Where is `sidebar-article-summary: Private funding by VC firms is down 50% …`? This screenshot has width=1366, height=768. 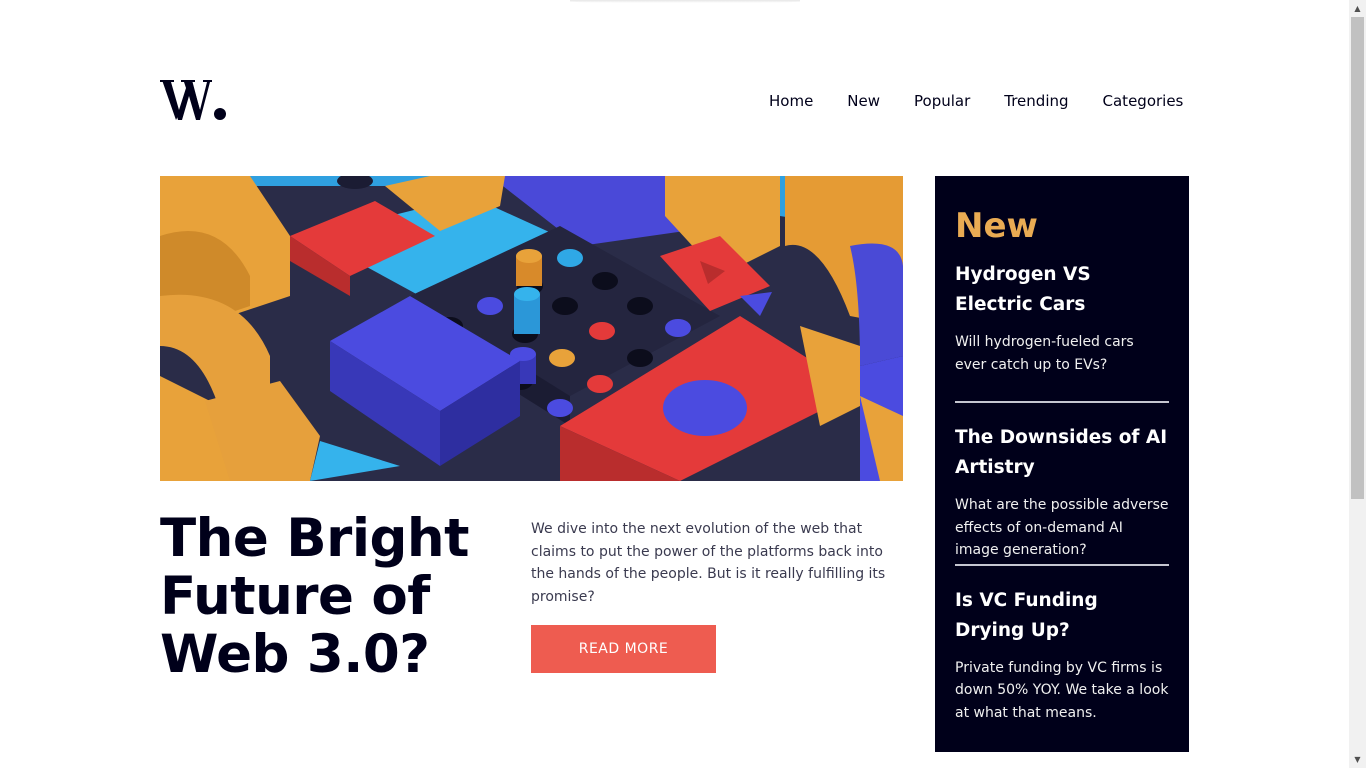 sidebar-article-summary: Private funding by VC firms is down 50% … is located at coordinates (1062, 690).